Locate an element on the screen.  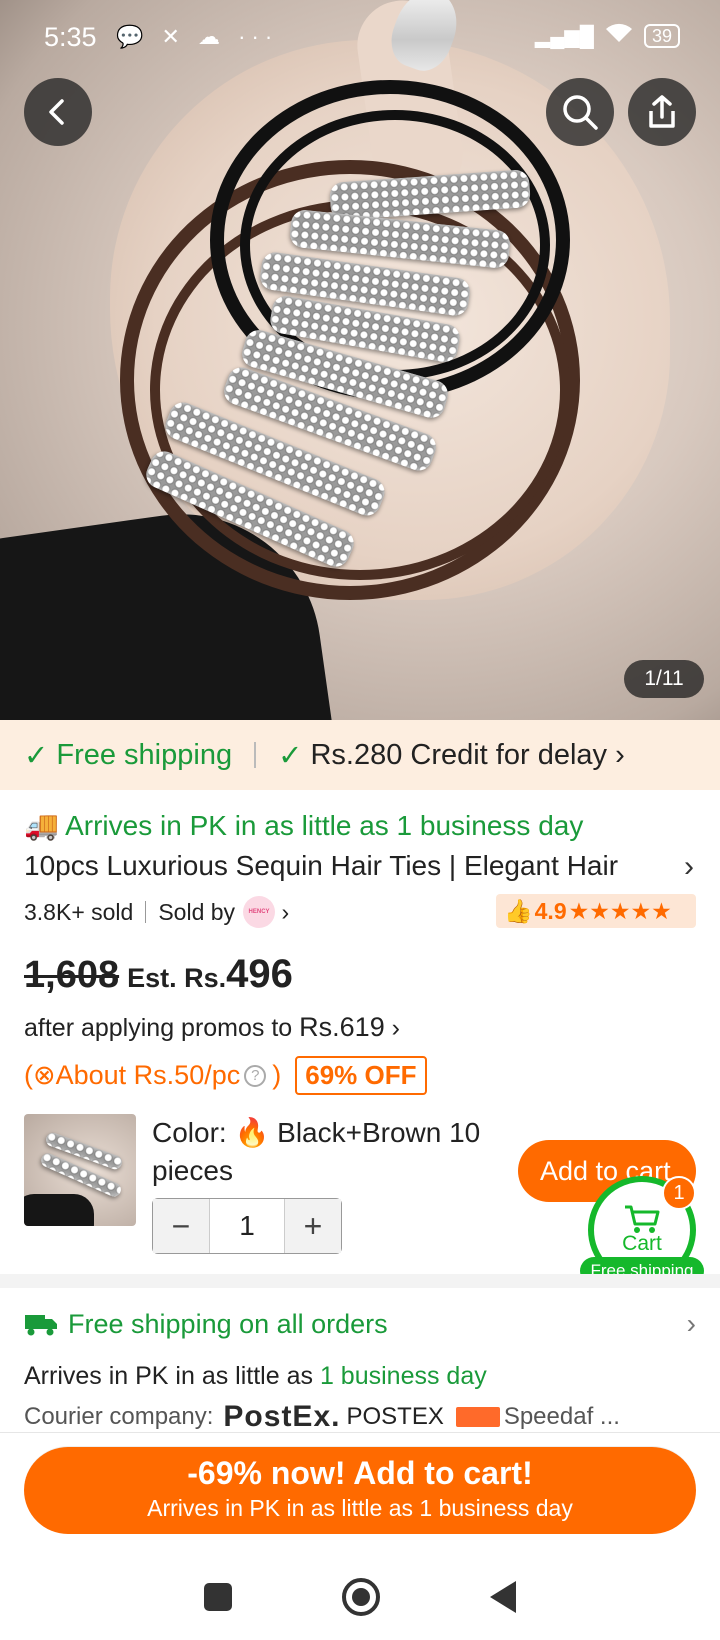
per-piece-price: About Rs.50/pc is located at coordinates (148, 1075).